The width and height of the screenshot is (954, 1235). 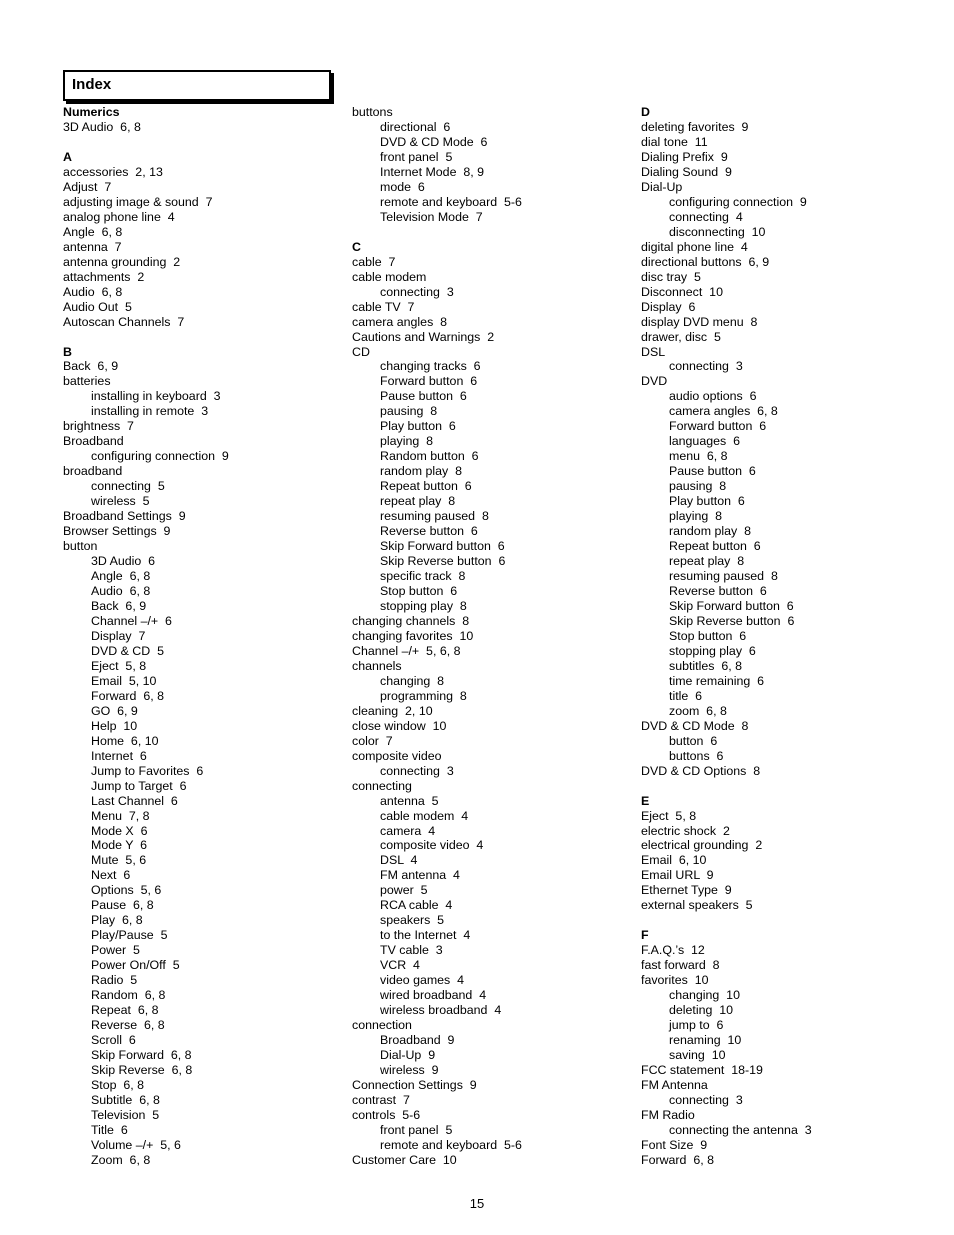 I want to click on index-entry: Connection Settings 9, so click(x=414, y=1084).